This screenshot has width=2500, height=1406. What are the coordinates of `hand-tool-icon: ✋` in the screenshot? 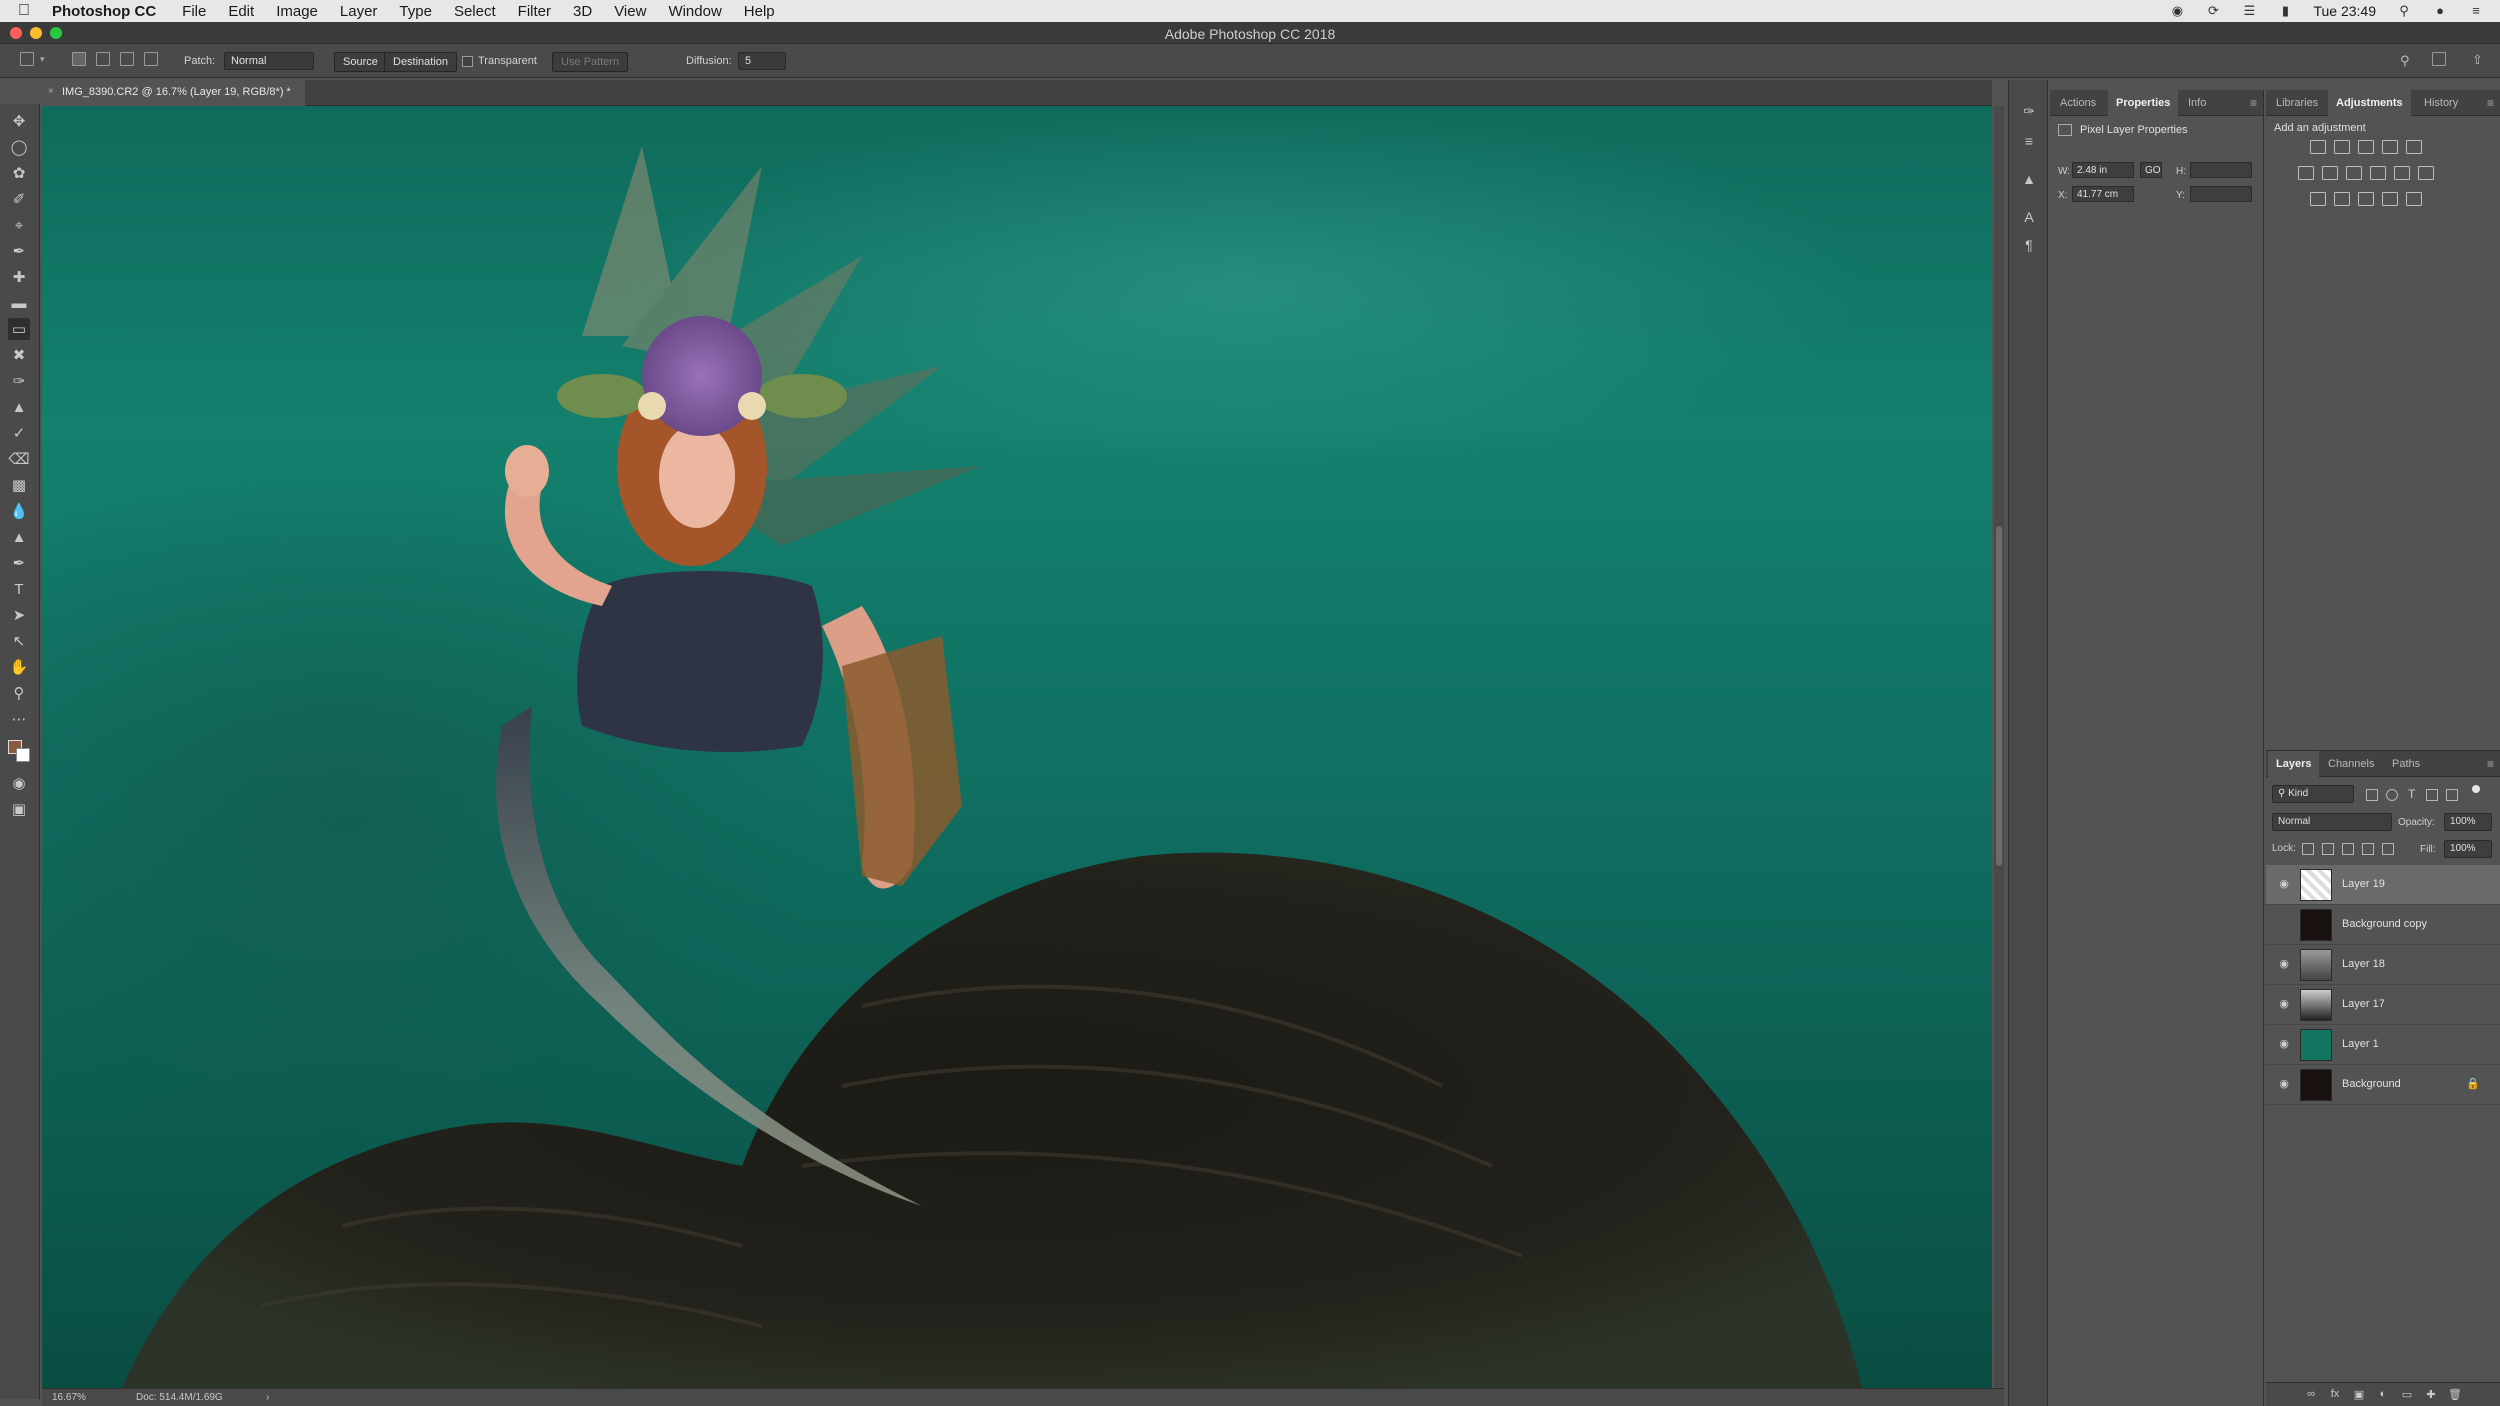 It's located at (19, 667).